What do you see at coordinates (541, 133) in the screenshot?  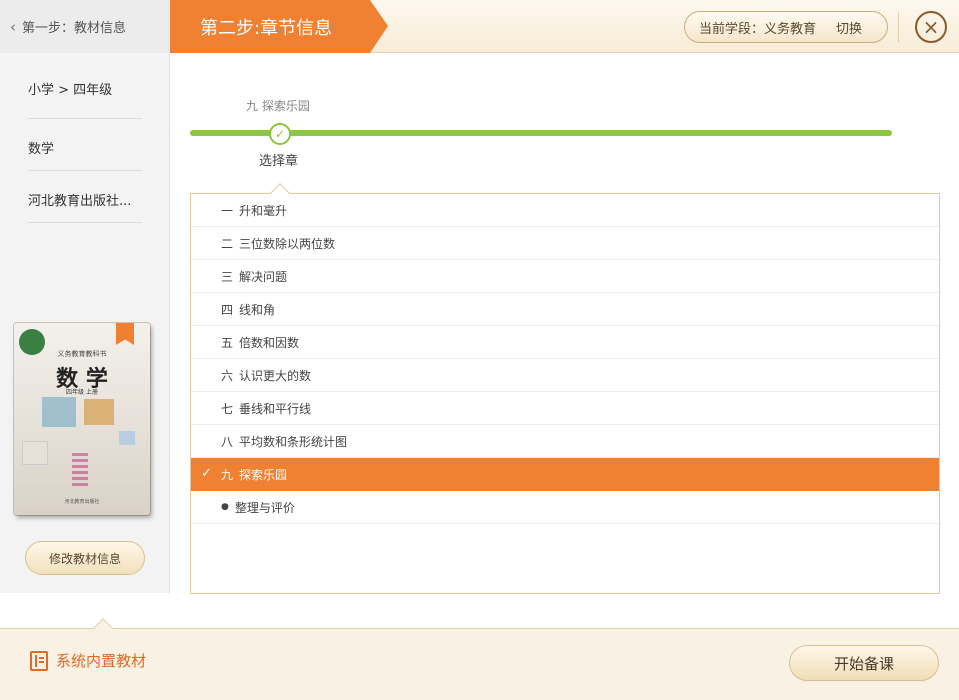 I see `progress-bar` at bounding box center [541, 133].